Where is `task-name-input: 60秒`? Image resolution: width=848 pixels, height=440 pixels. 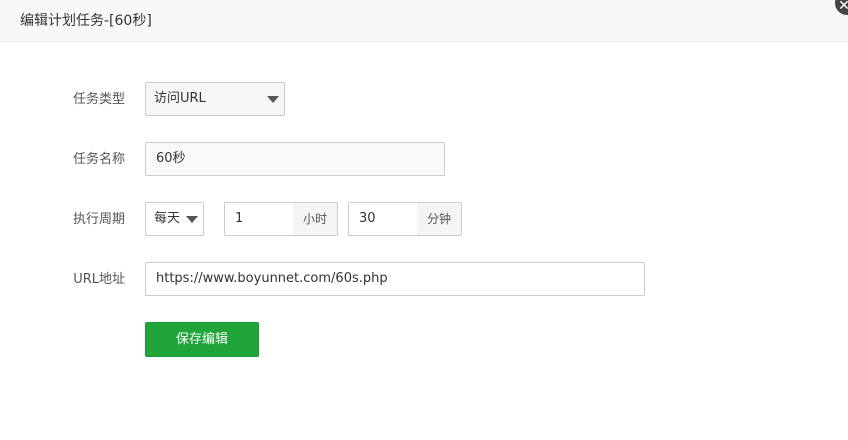 task-name-input: 60秒 is located at coordinates (295, 159).